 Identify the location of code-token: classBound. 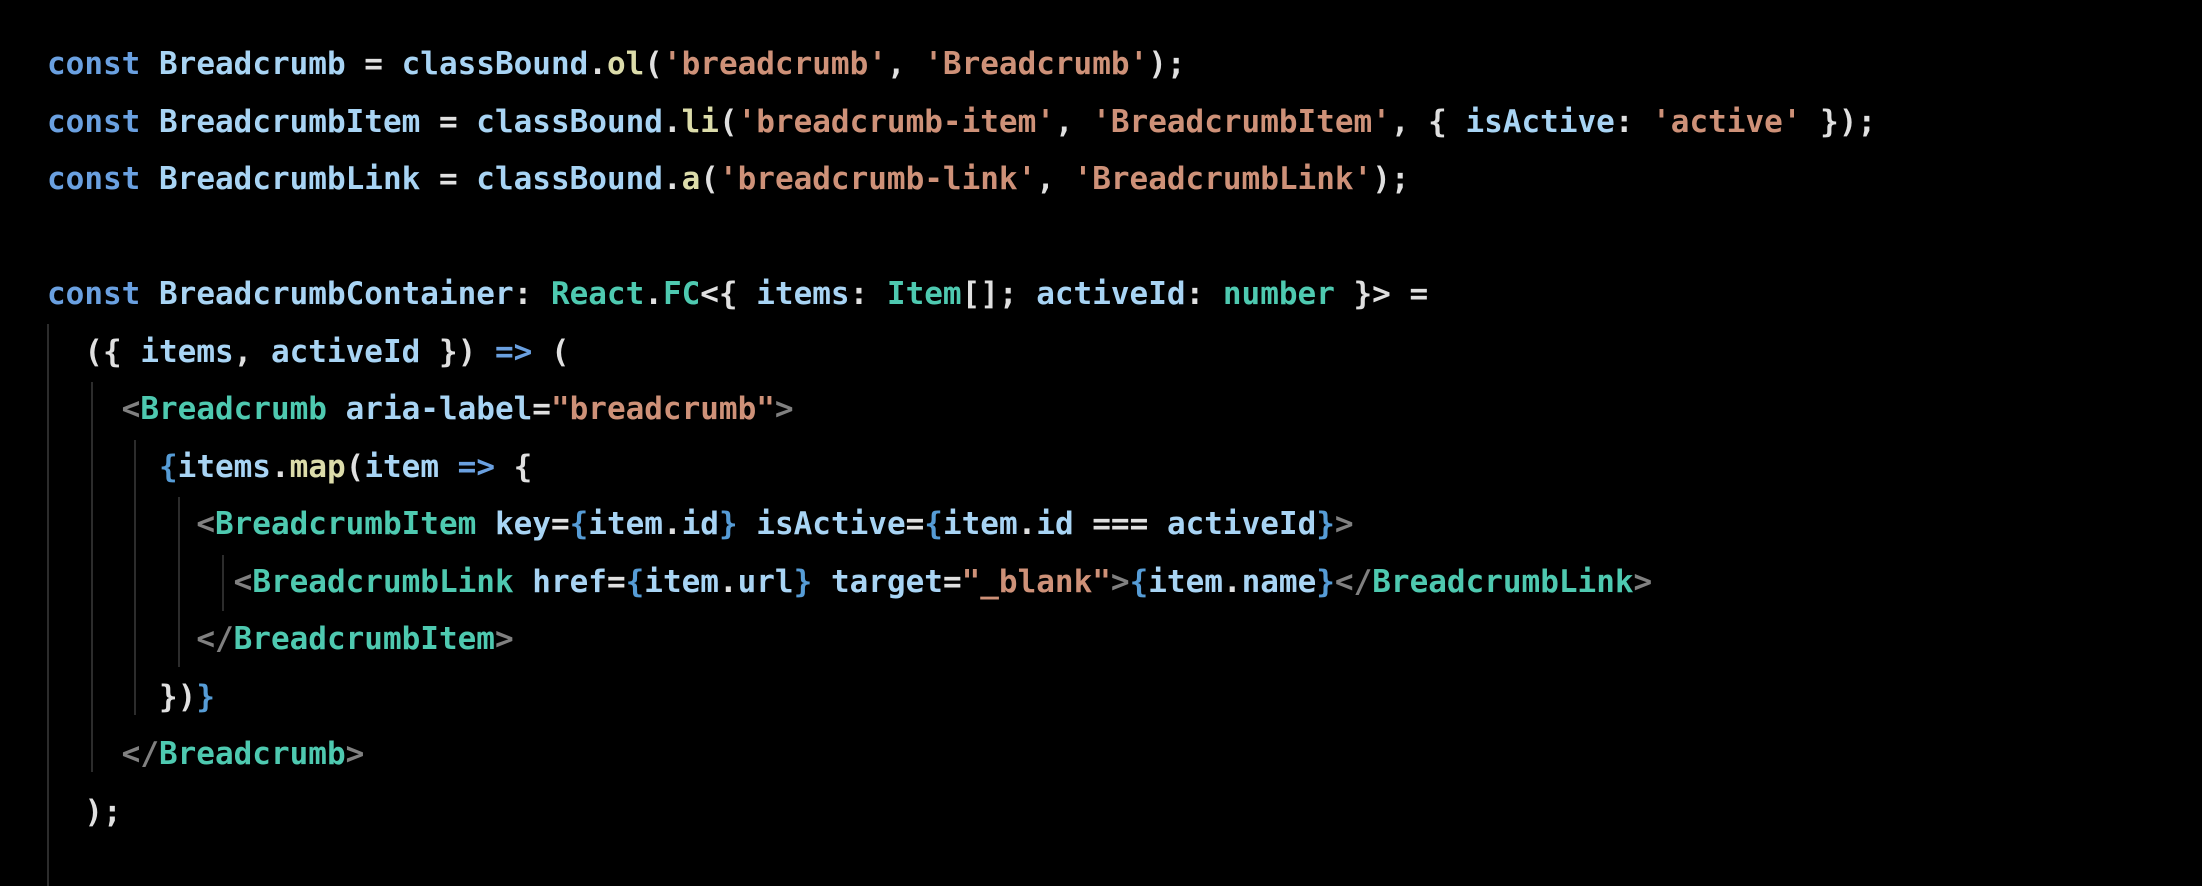
(569, 121).